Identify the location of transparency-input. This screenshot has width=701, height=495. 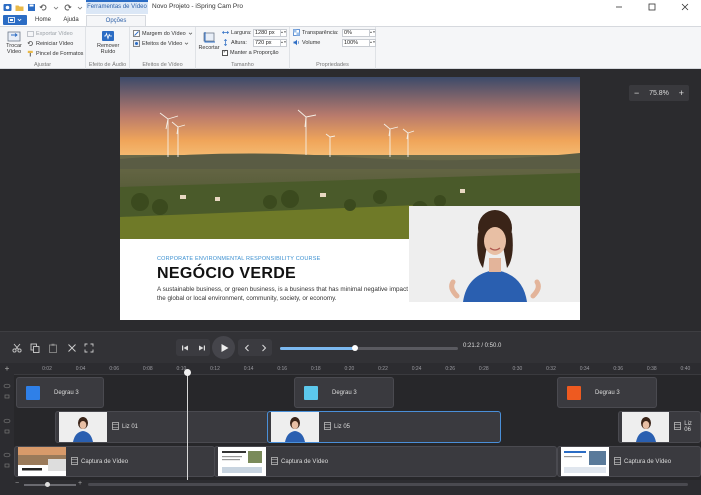
(356, 32).